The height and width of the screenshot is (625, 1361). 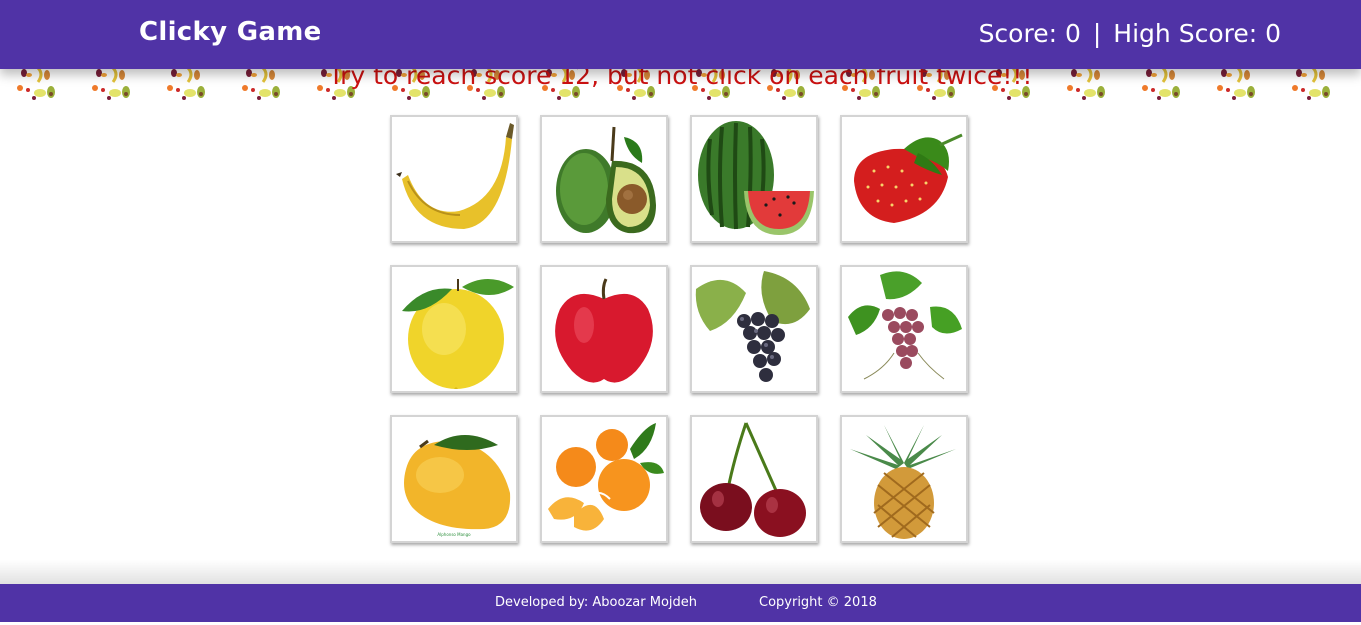 What do you see at coordinates (903, 482) in the screenshot?
I see `pineapple-icon` at bounding box center [903, 482].